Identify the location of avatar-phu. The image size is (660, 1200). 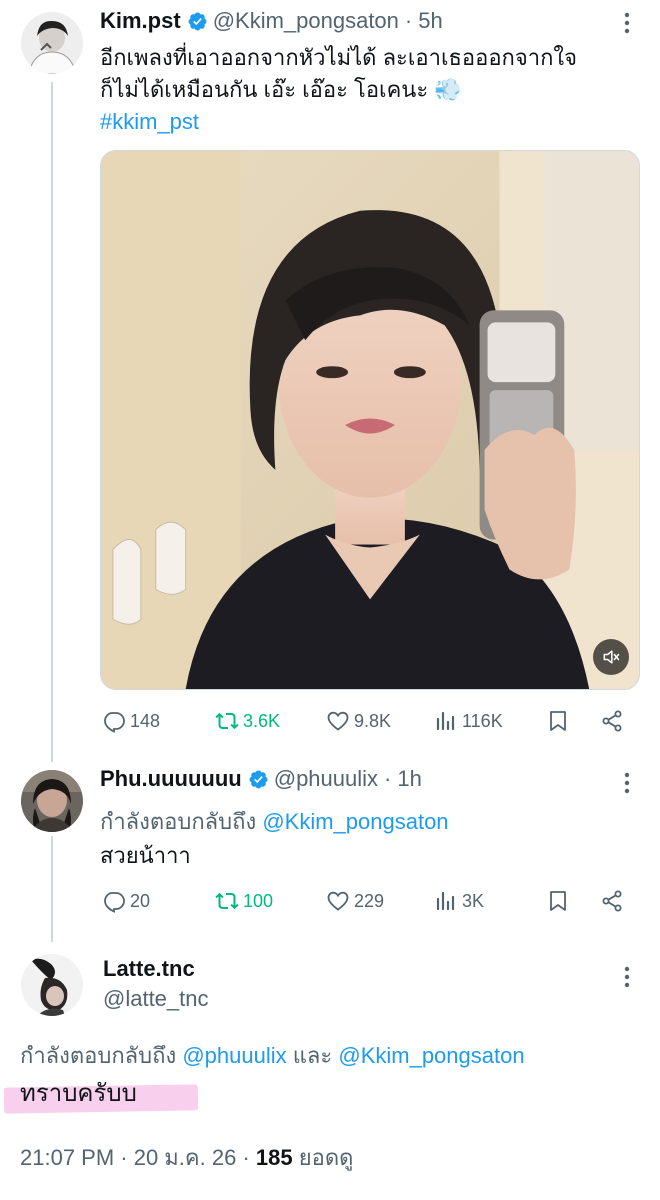
(52, 801).